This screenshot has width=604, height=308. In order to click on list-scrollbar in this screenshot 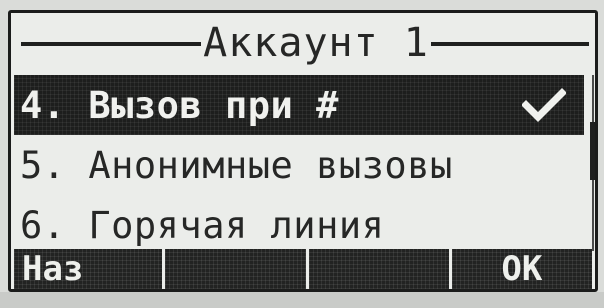, I will do `click(591, 163)`.